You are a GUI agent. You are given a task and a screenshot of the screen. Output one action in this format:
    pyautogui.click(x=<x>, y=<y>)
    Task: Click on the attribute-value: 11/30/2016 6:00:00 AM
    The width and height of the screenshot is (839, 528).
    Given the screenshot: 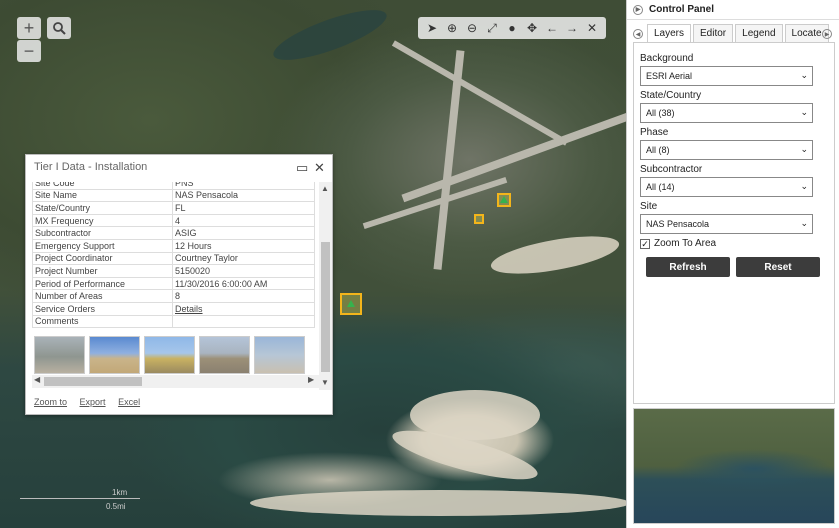 What is the action you would take?
    pyautogui.click(x=243, y=283)
    